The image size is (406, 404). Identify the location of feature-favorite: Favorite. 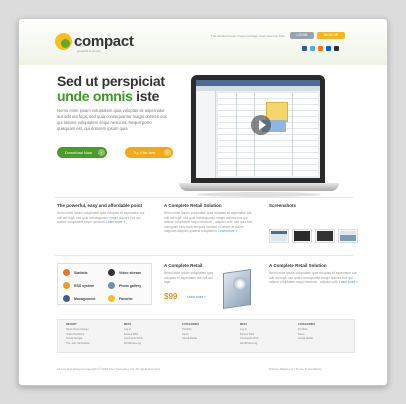
(120, 298).